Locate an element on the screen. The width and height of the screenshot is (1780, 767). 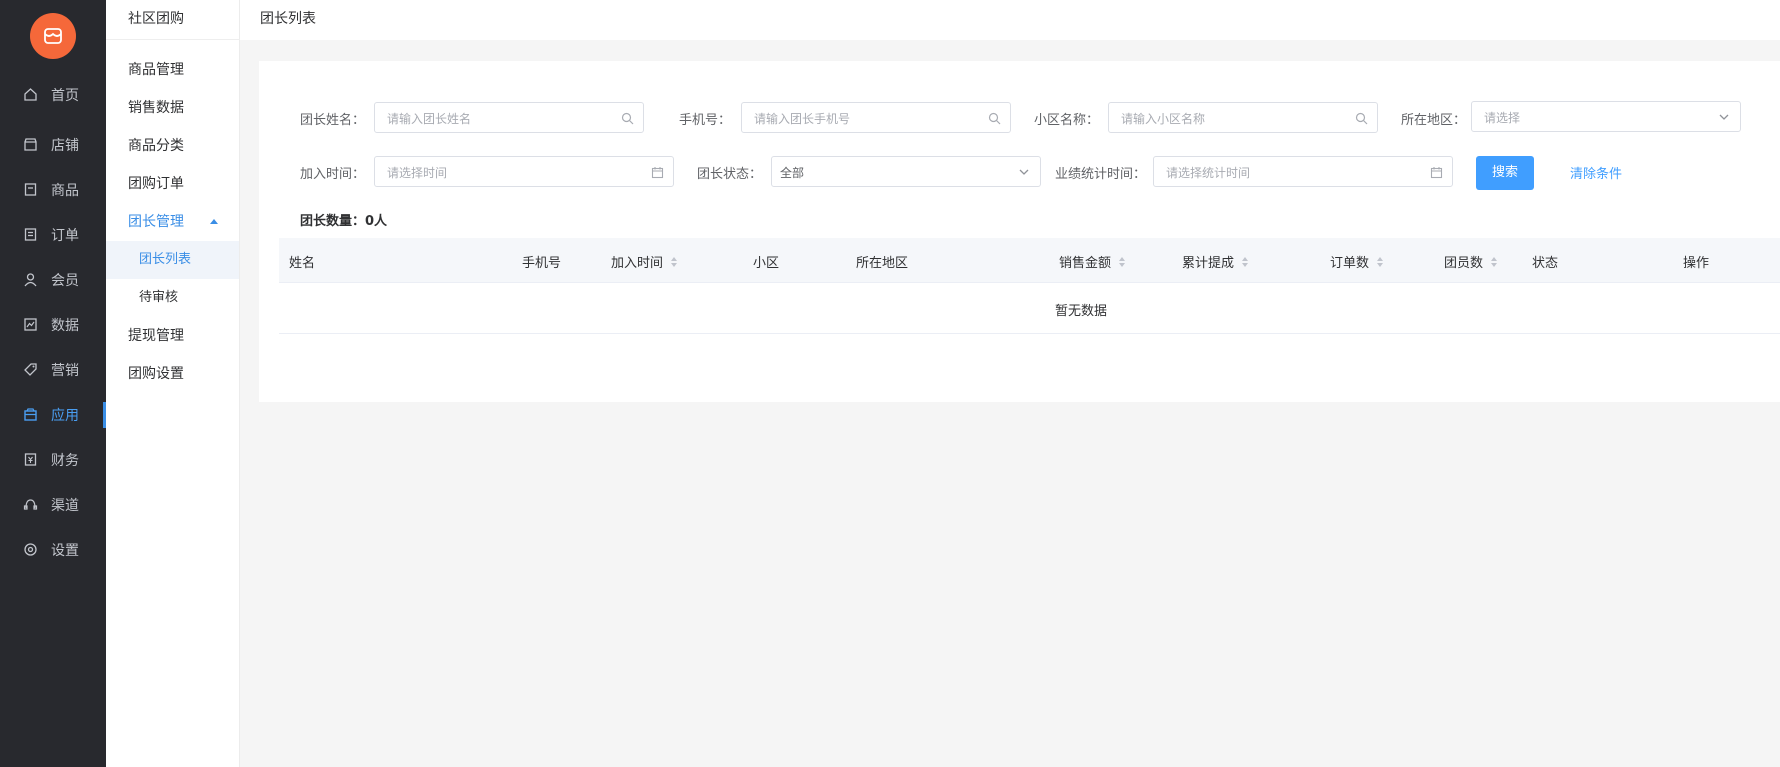
nav-label: 营销 is located at coordinates (65, 371).